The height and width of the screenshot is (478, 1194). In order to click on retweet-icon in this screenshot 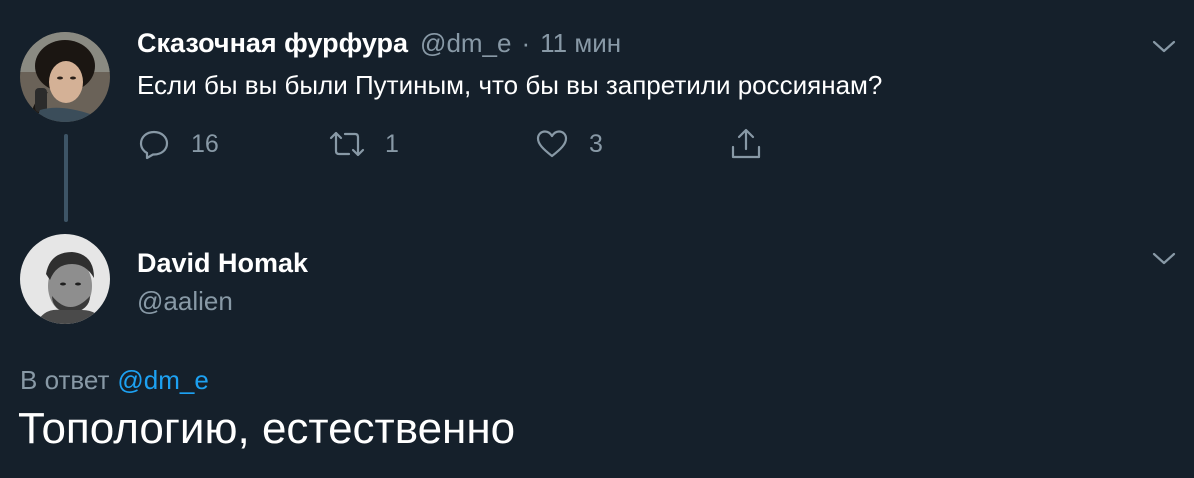, I will do `click(347, 144)`.